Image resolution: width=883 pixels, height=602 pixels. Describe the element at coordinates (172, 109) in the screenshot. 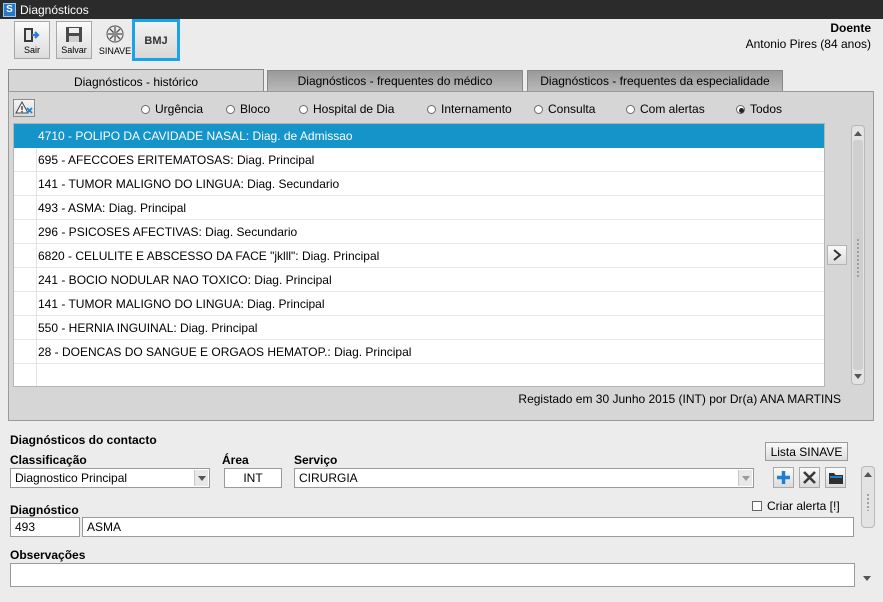

I see `filter-urgencia: Urgência` at that location.